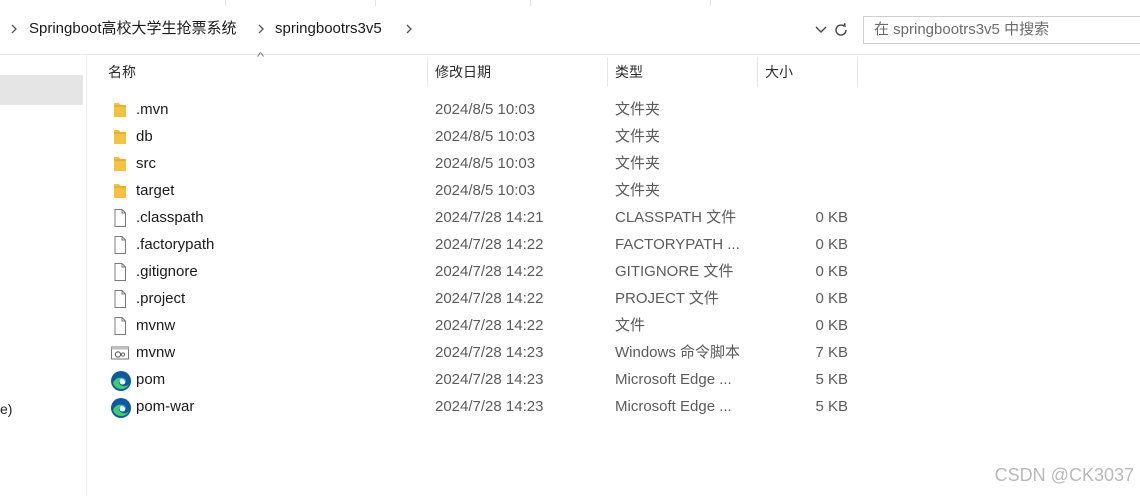 This screenshot has width=1140, height=496. What do you see at coordinates (682, 72) in the screenshot?
I see `column-header-type: 类型` at bounding box center [682, 72].